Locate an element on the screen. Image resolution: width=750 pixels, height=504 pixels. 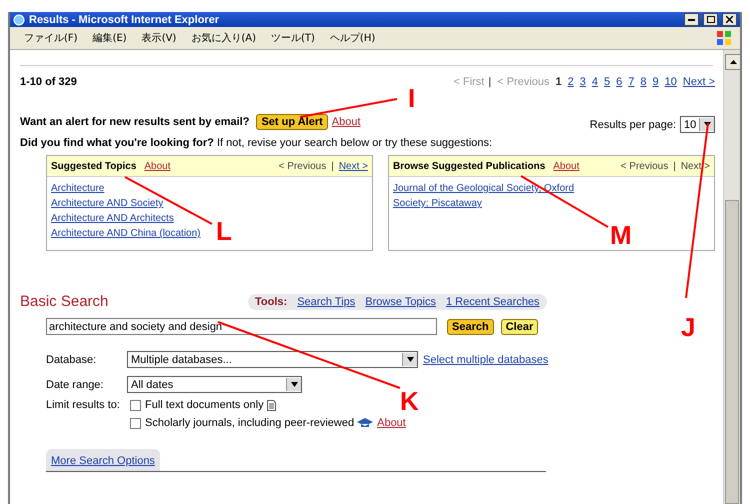
callout-letter: M is located at coordinates (621, 235).